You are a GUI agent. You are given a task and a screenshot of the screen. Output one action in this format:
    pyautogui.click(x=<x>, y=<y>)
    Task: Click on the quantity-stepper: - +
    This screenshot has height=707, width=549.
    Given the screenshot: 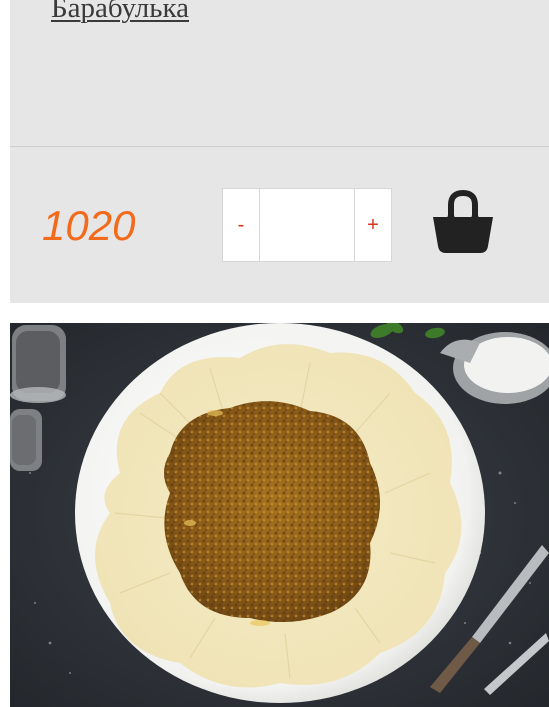 What is the action you would take?
    pyautogui.click(x=307, y=225)
    